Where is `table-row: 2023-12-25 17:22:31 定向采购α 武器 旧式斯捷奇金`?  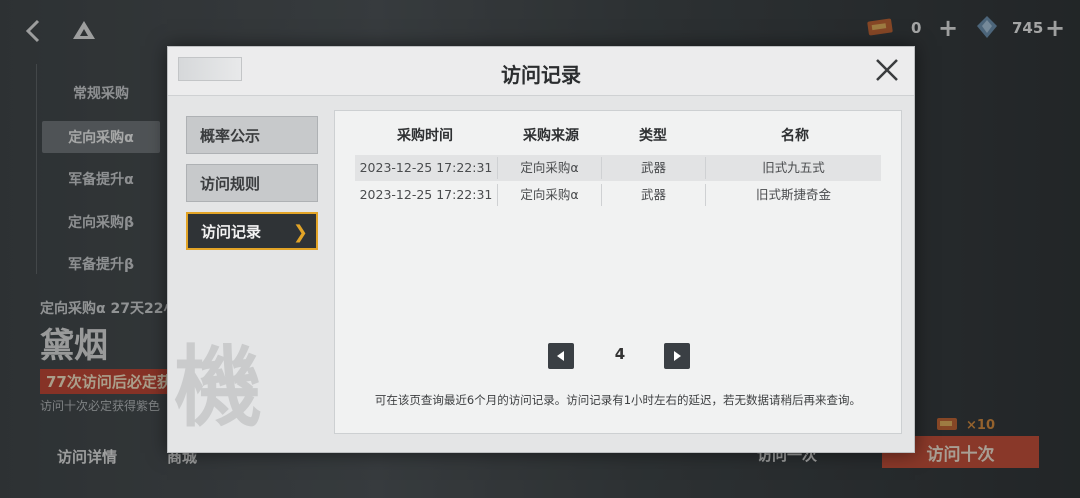
table-row: 2023-12-25 17:22:31 定向采购α 武器 旧式斯捷奇金 is located at coordinates (618, 195).